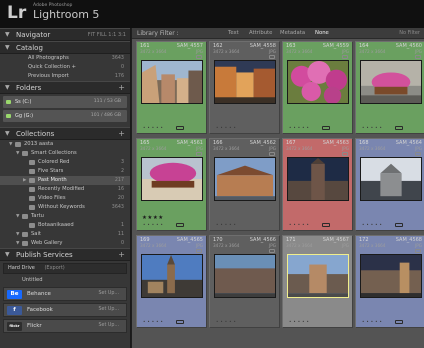 This screenshot has width=424, height=348. I want to click on photo-cell: 167 SAM_4563 3472 x 3664 JPG •••••, so click(317, 184).